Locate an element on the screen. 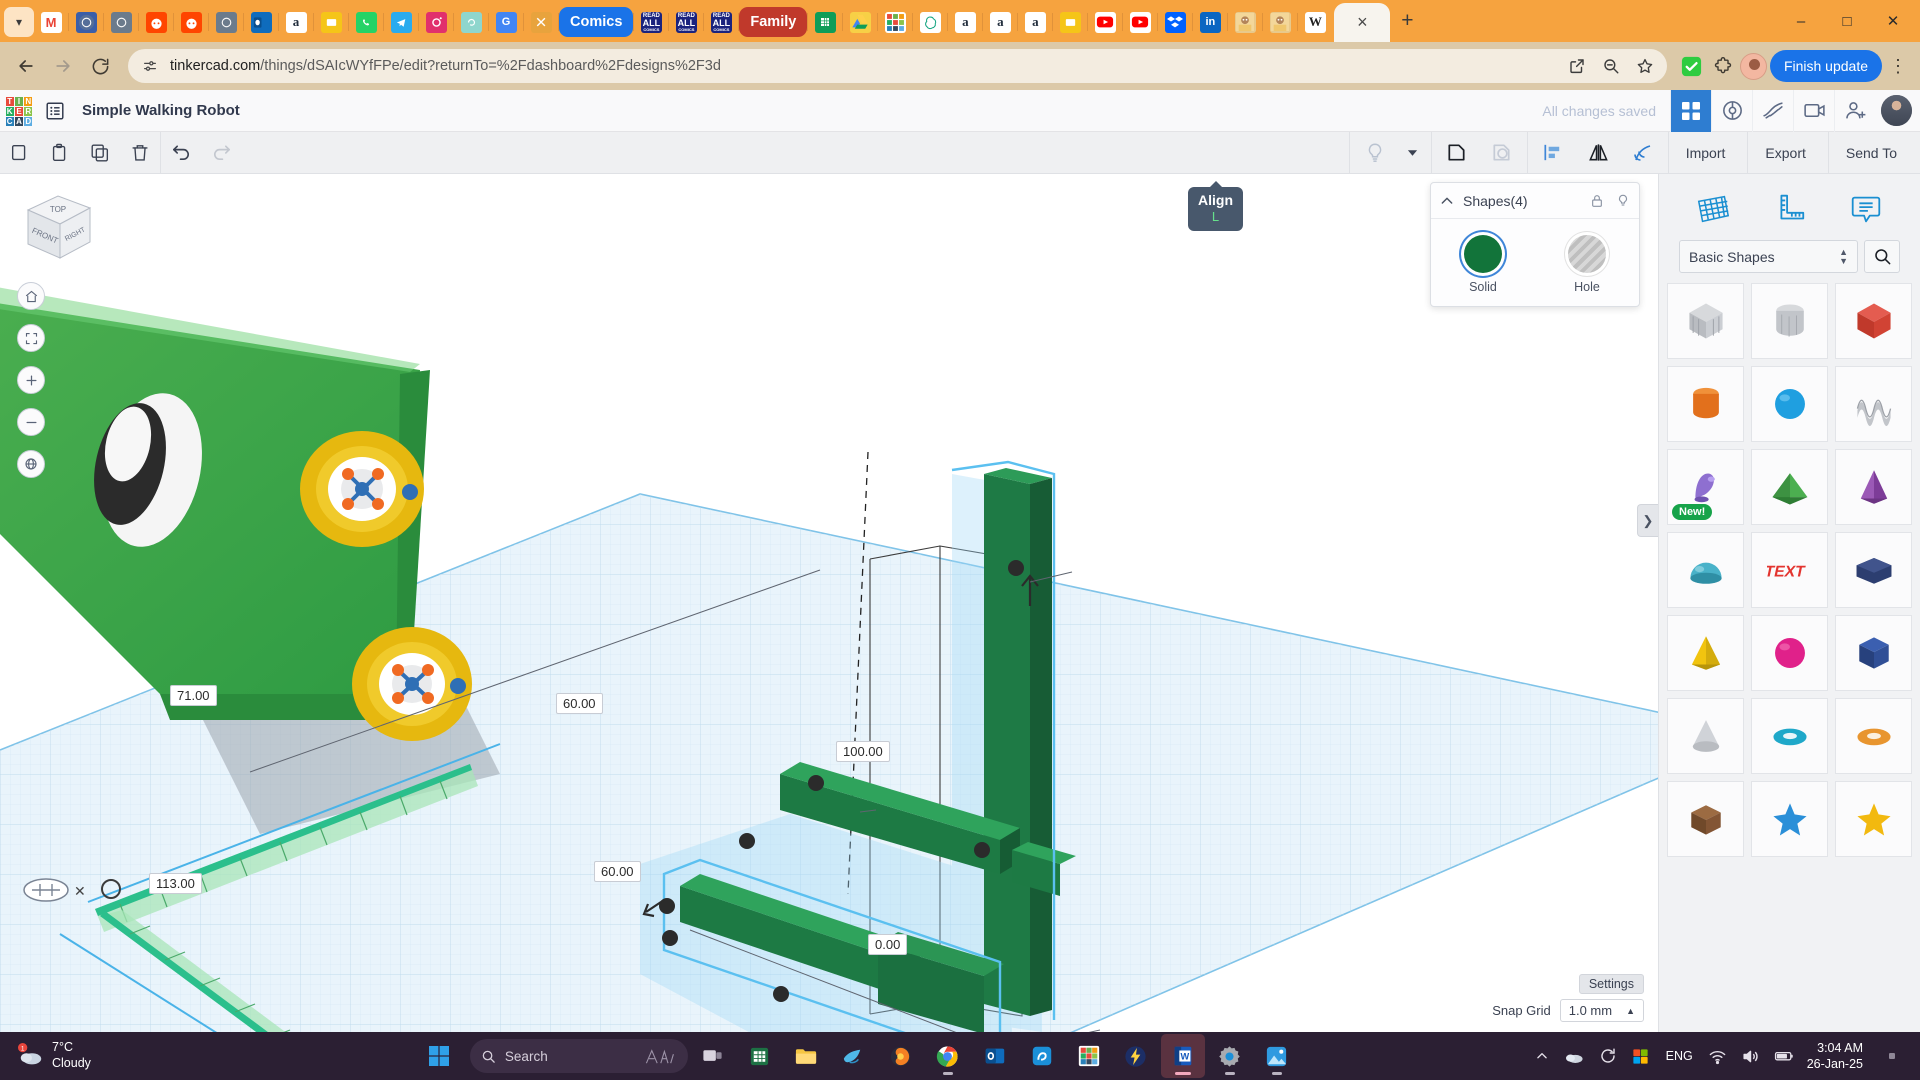  chrome-button is located at coordinates (948, 1056).